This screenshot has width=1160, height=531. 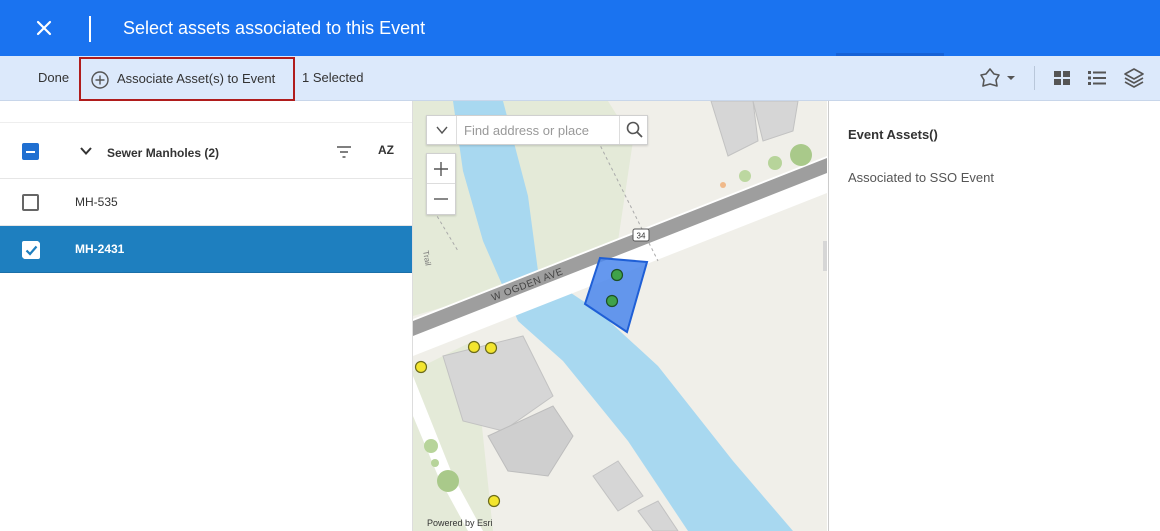 What do you see at coordinates (100, 80) in the screenshot?
I see `add-circle-icon` at bounding box center [100, 80].